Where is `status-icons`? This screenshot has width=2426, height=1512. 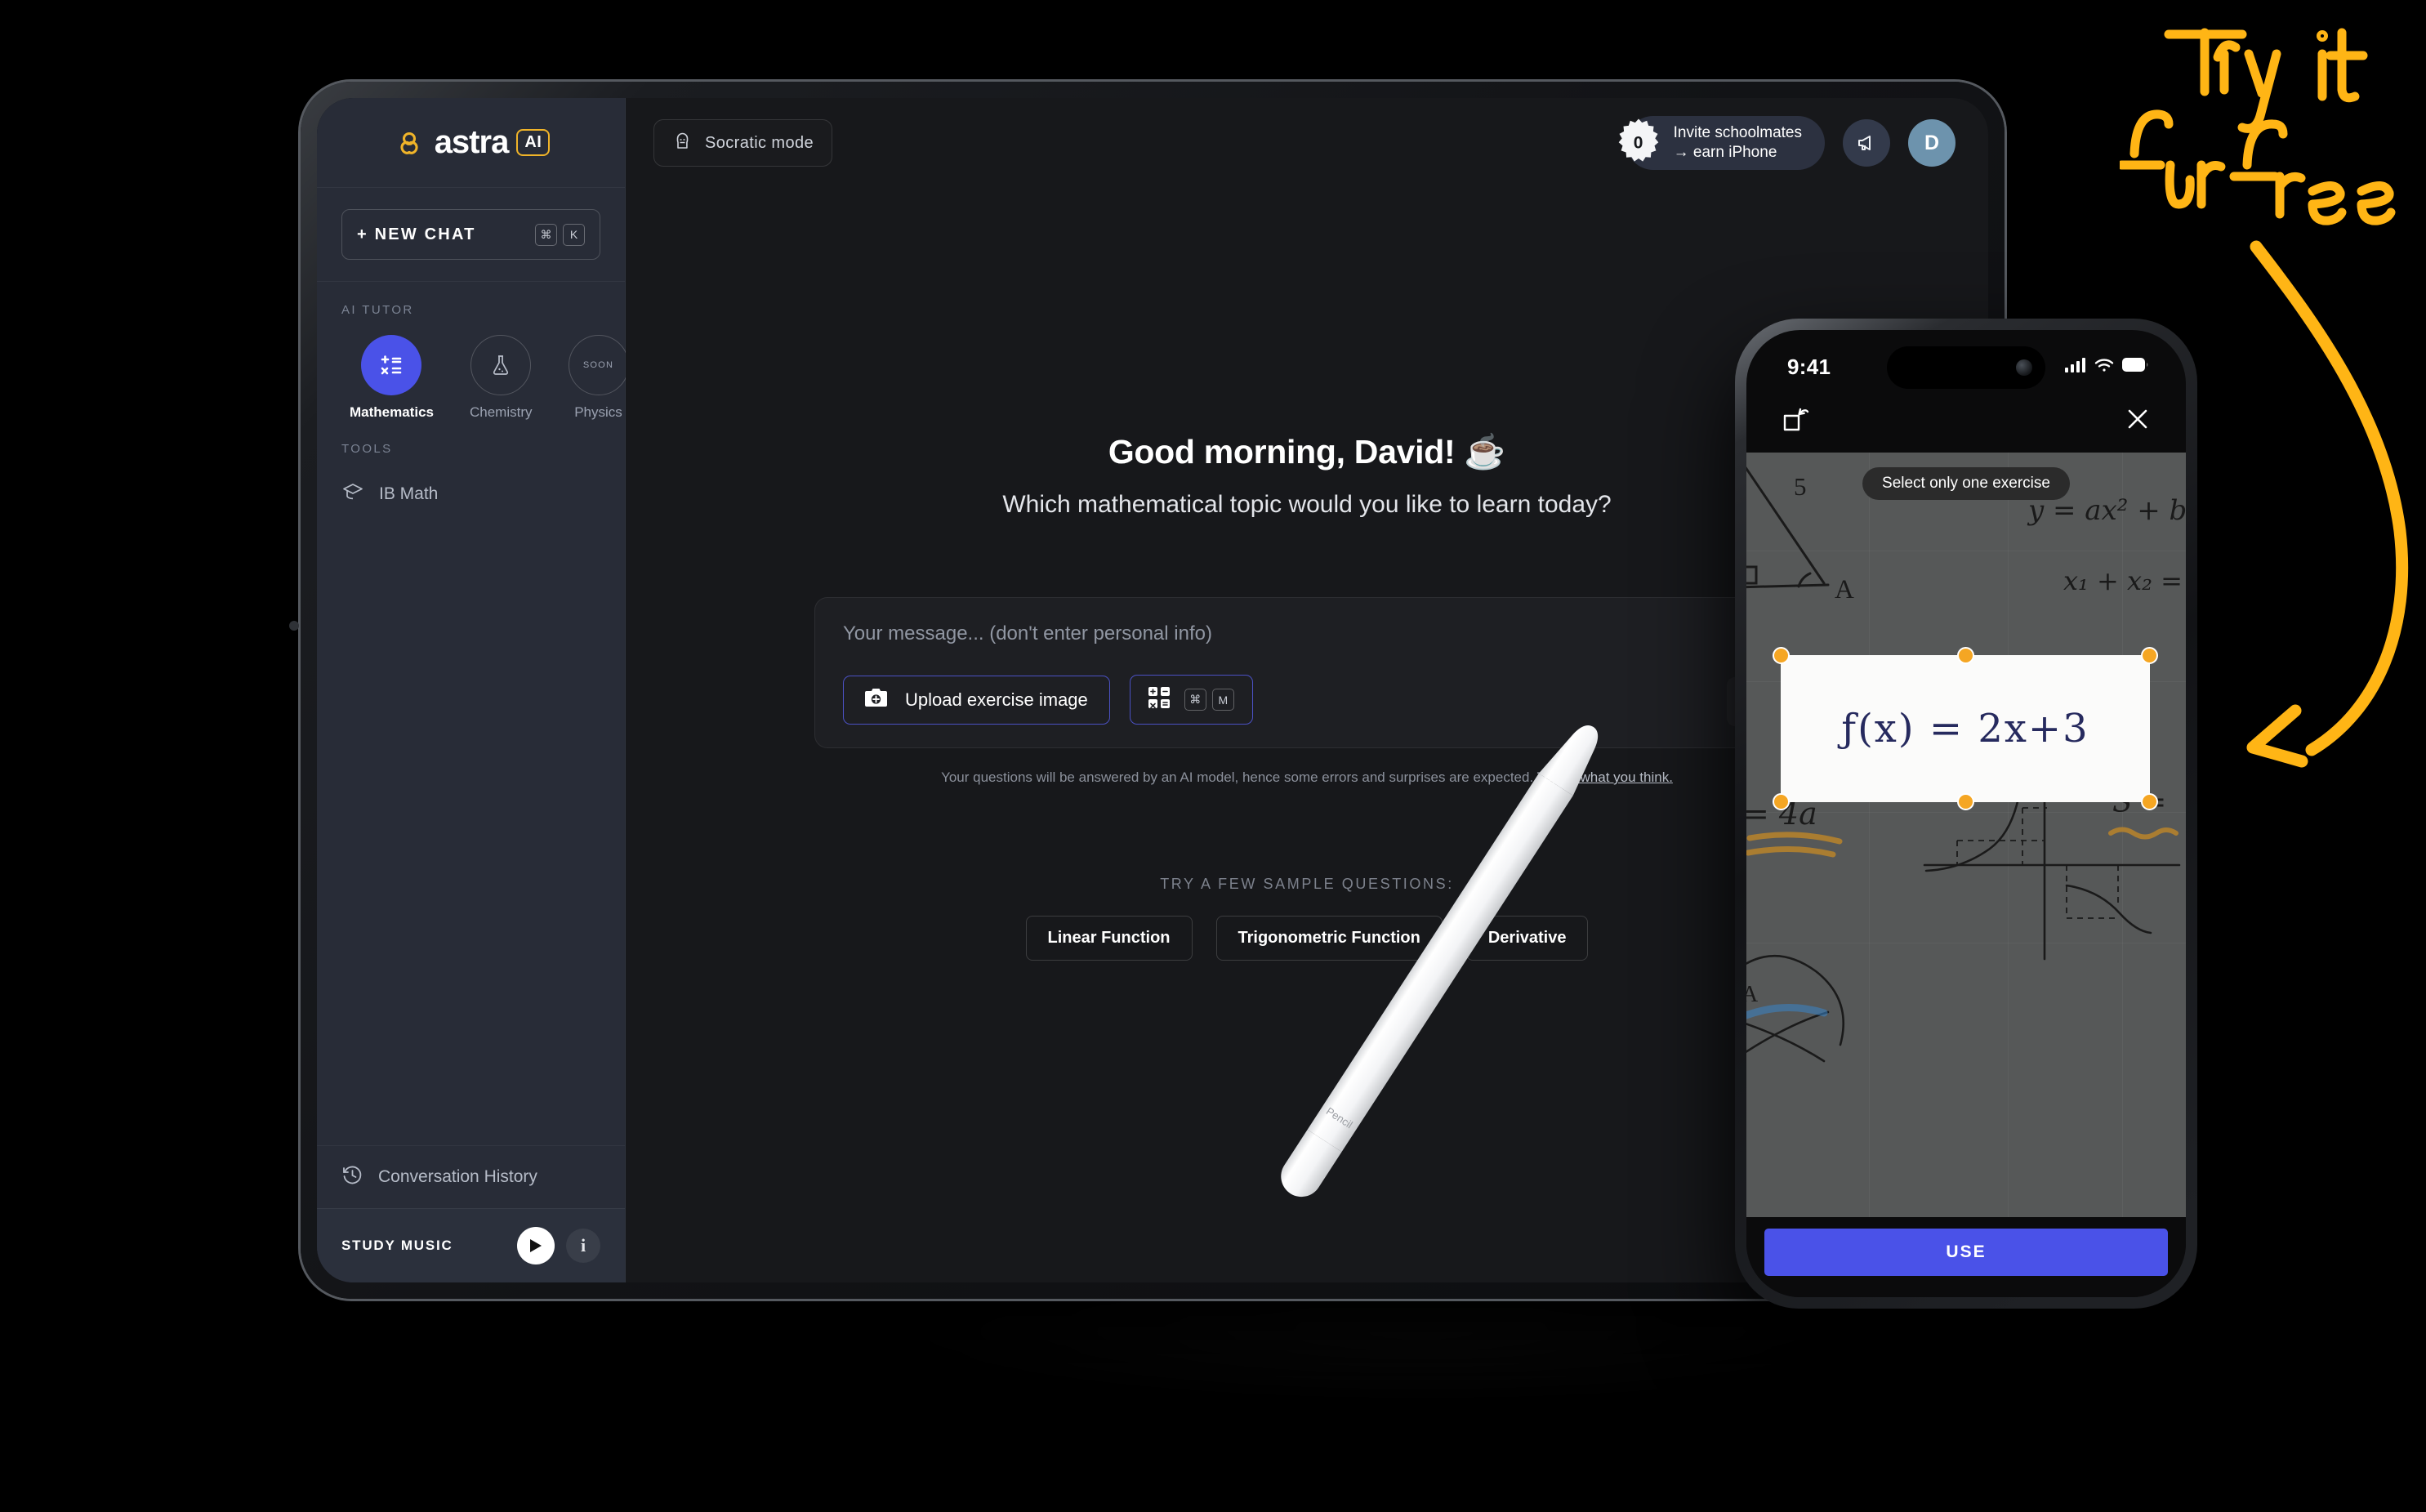
status-icons is located at coordinates (2106, 367).